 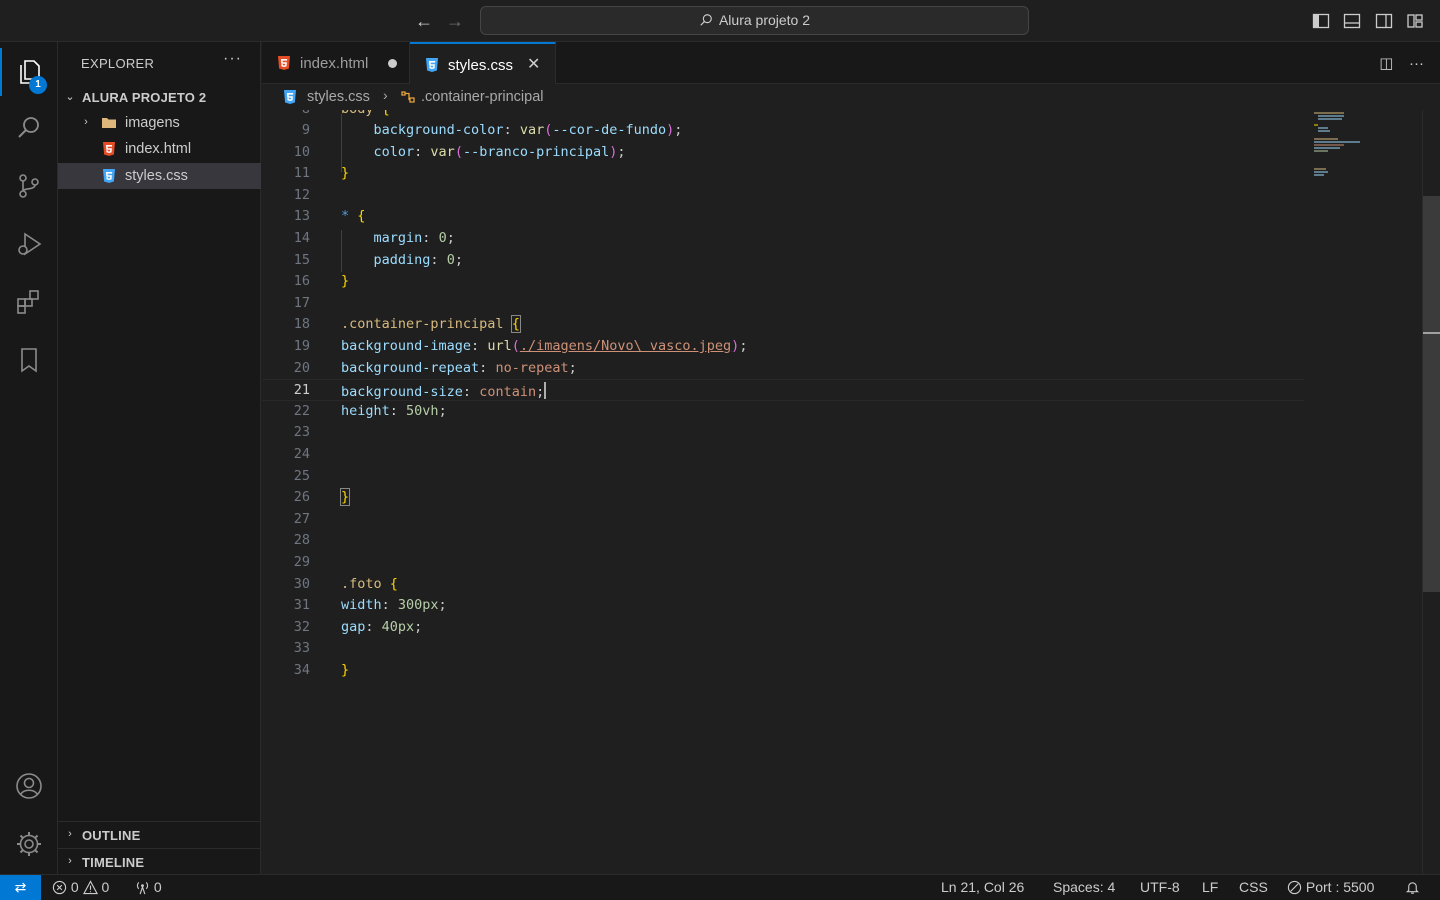 I want to click on code-line-current: 21 background-size: contain;, so click(x=783, y=390).